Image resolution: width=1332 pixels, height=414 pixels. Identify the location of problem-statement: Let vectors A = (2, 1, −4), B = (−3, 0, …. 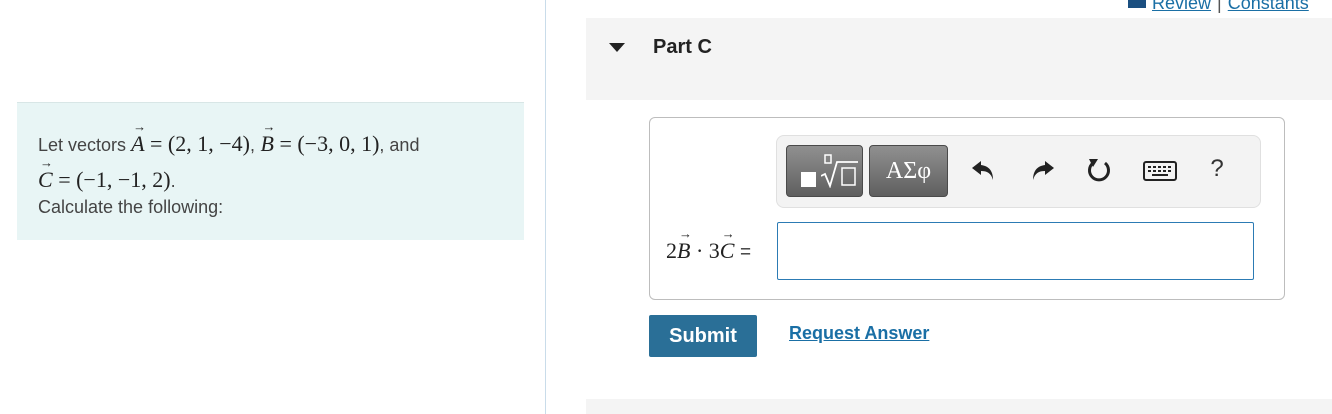
(270, 171).